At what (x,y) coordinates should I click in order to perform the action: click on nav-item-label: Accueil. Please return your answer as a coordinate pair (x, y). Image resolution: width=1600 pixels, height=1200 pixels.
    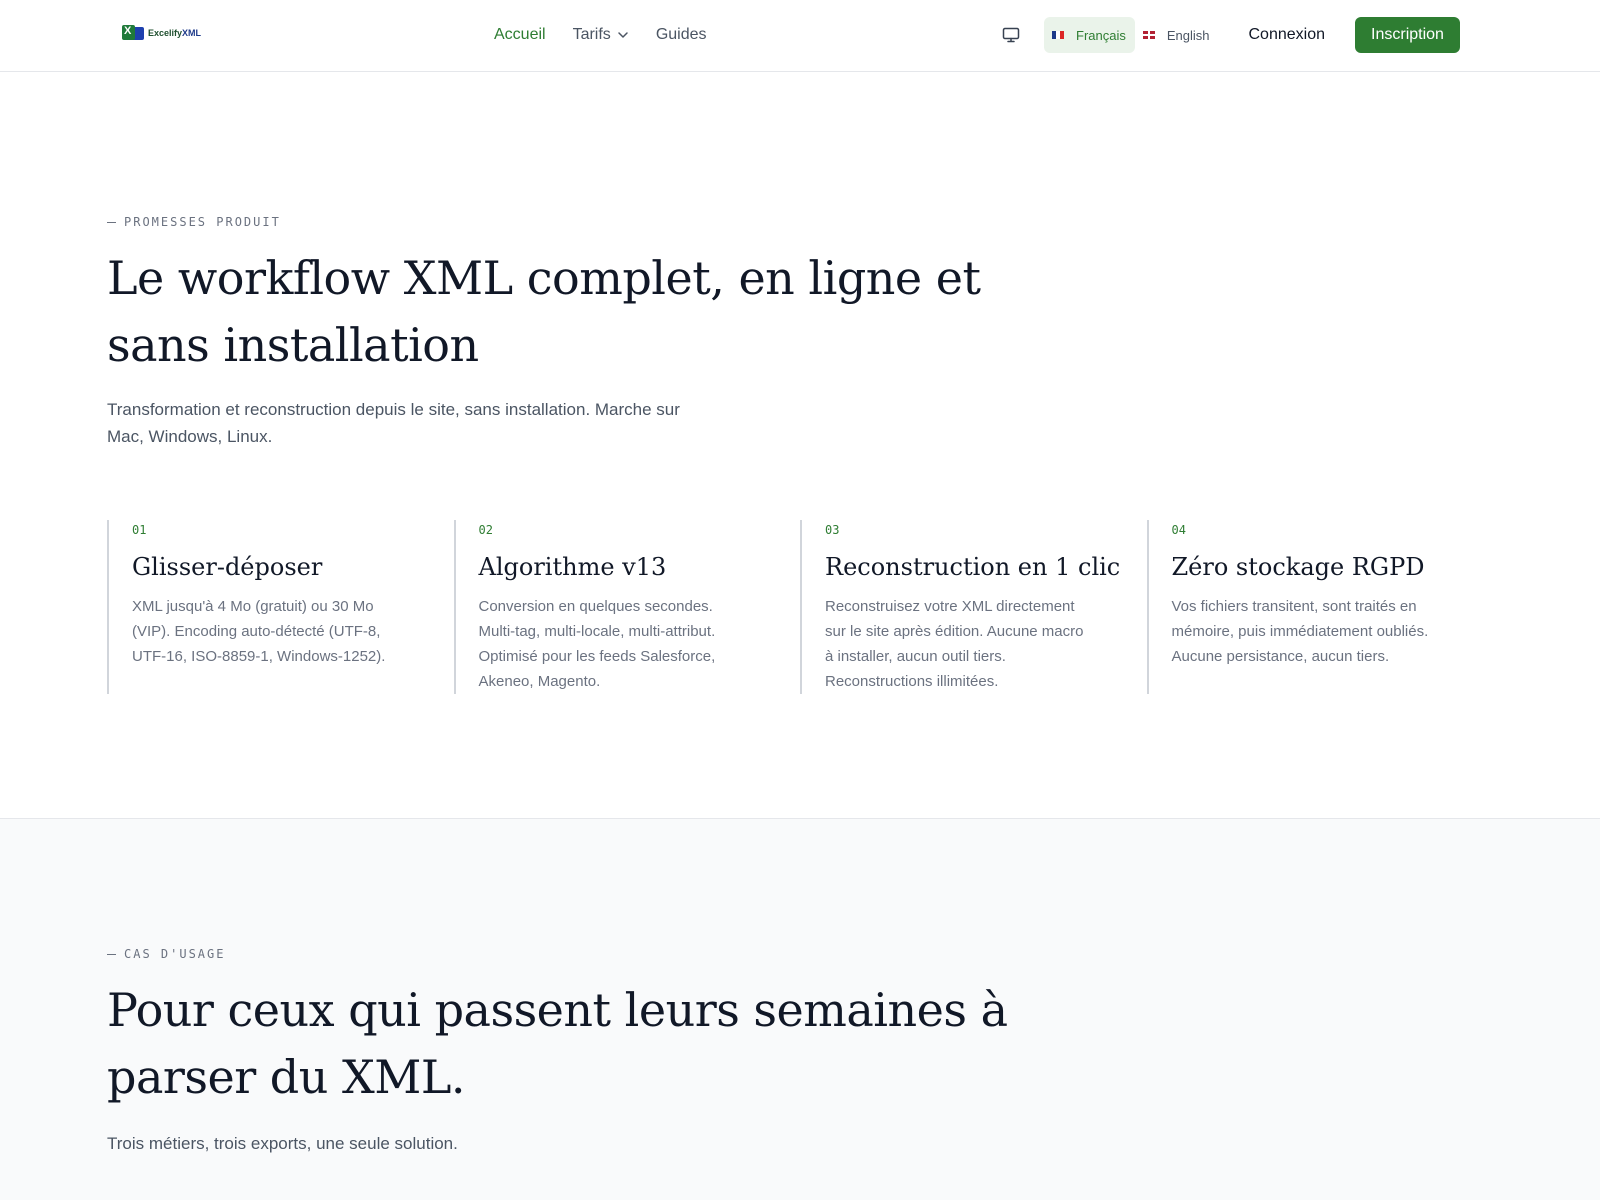
    Looking at the image, I should click on (520, 34).